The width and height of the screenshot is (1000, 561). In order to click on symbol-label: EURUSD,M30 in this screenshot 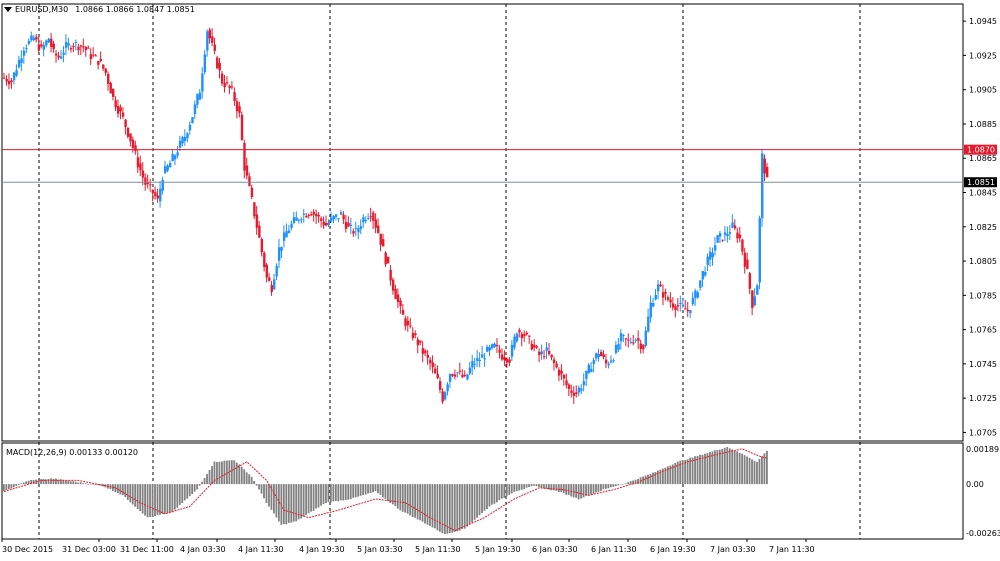, I will do `click(42, 9)`.